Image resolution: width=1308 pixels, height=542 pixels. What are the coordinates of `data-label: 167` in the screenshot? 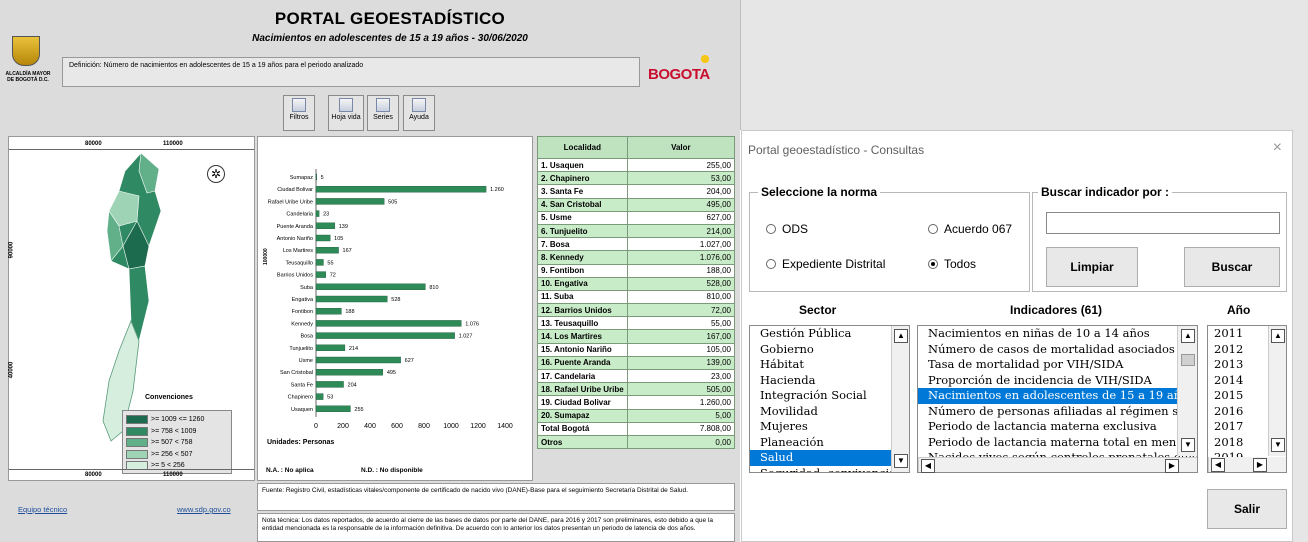 It's located at (347, 251).